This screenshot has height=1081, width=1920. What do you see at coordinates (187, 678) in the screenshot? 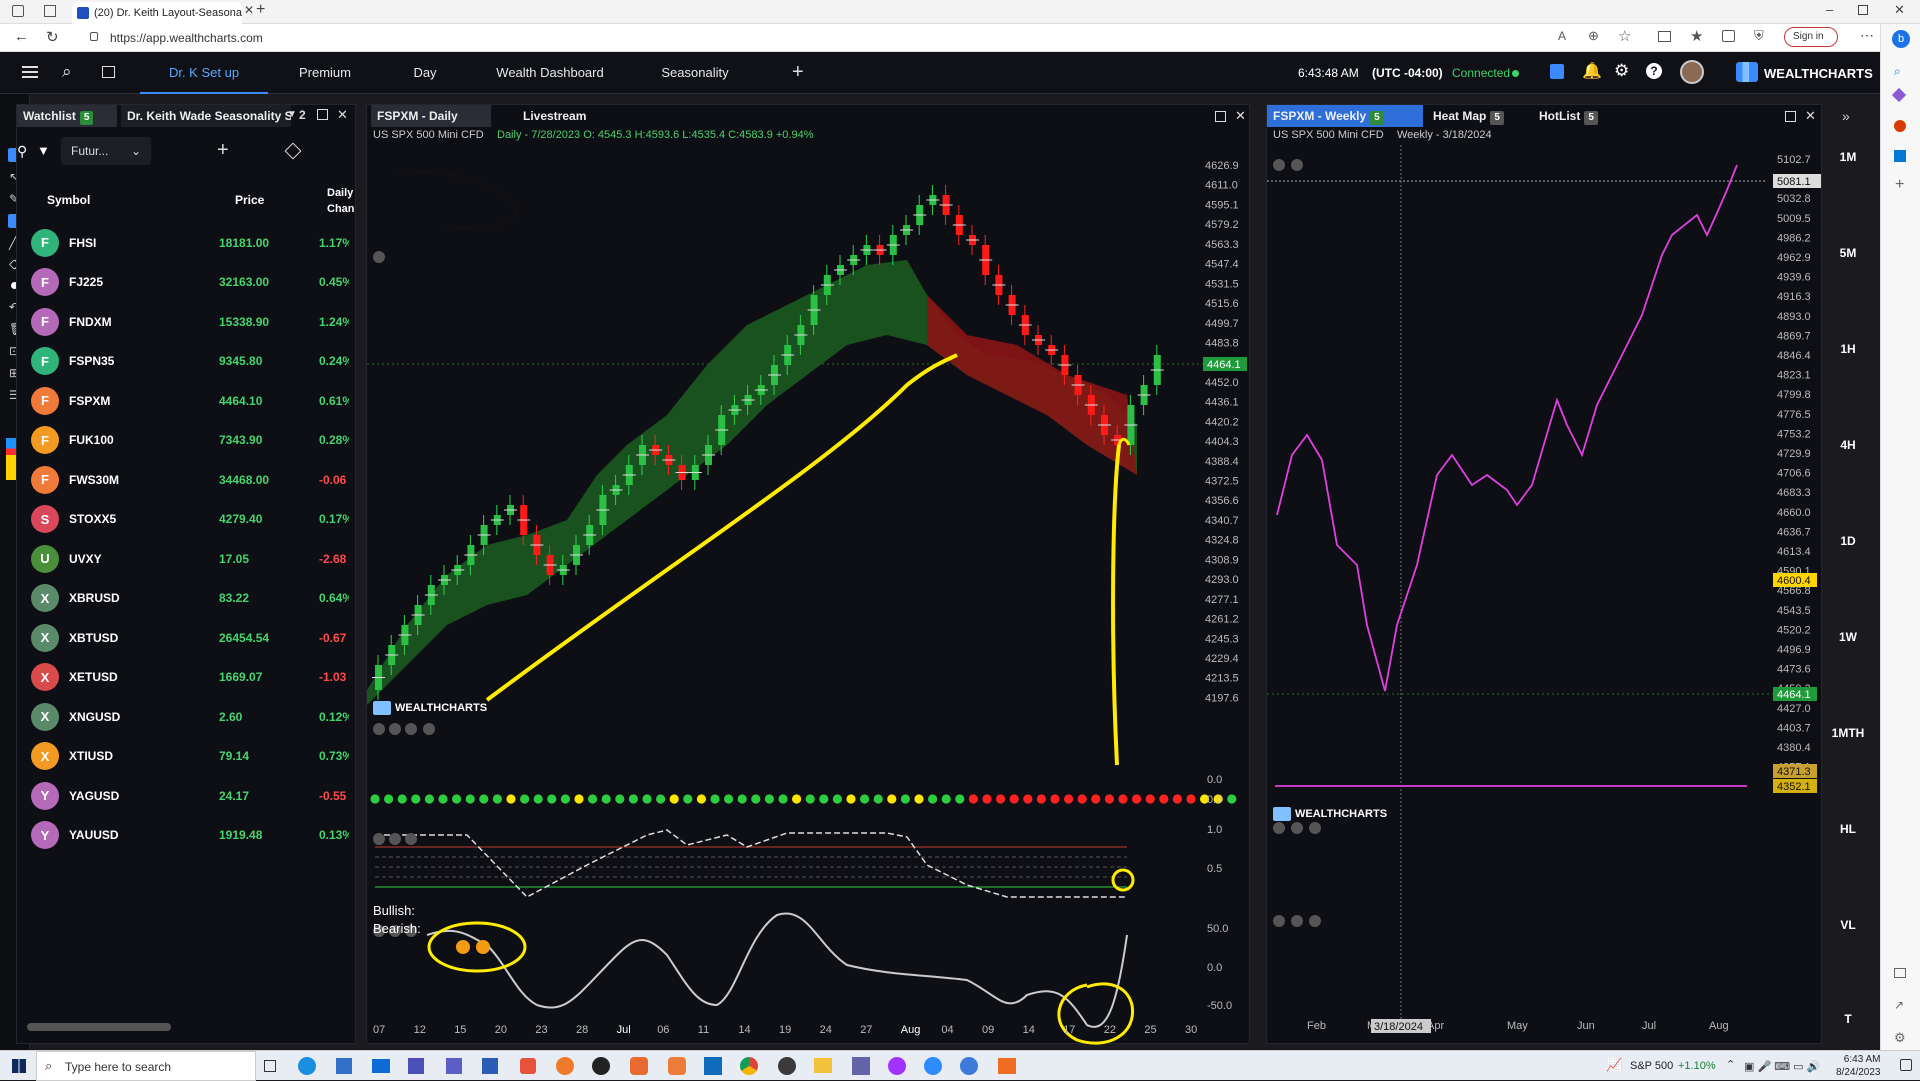
I see `table-row: X XETUSD 1669.07 -1.03` at bounding box center [187, 678].